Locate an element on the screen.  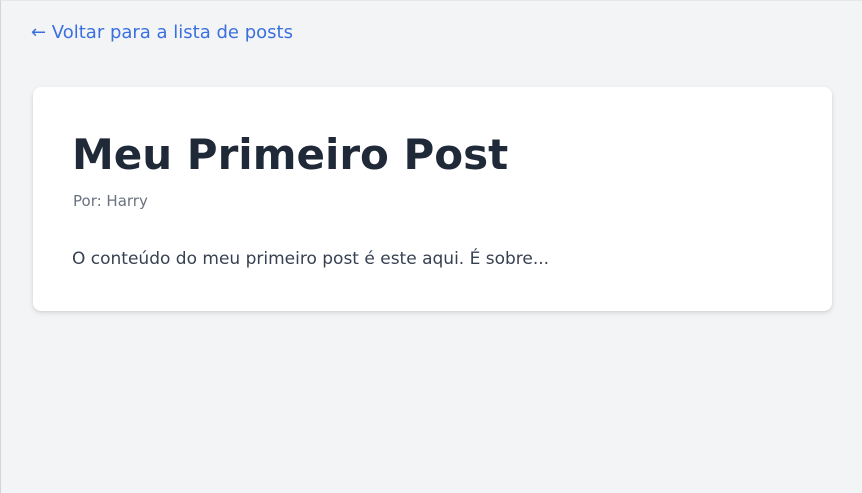
back-to-posts-link: ← Voltar para a lista de posts is located at coordinates (162, 33).